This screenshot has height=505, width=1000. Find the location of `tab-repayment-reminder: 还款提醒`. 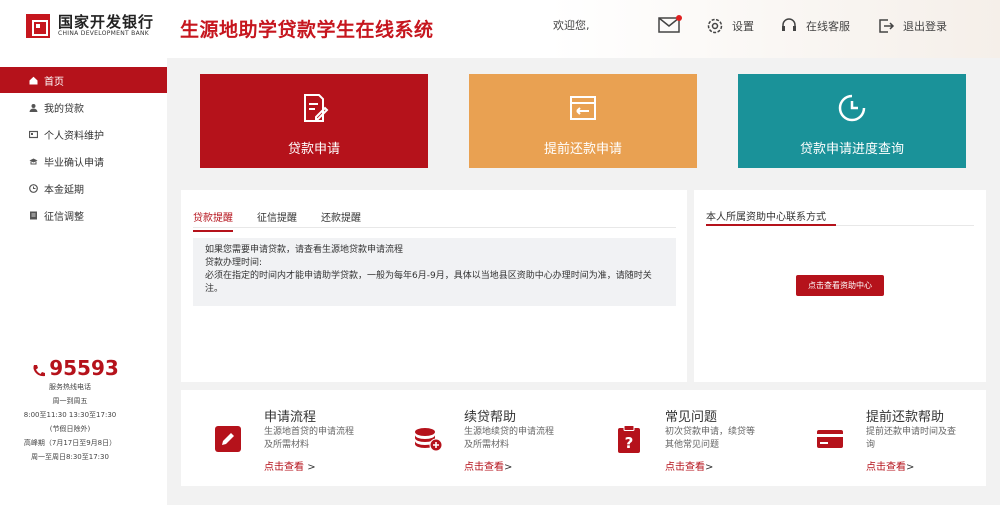

tab-repayment-reminder: 还款提醒 is located at coordinates (341, 220).